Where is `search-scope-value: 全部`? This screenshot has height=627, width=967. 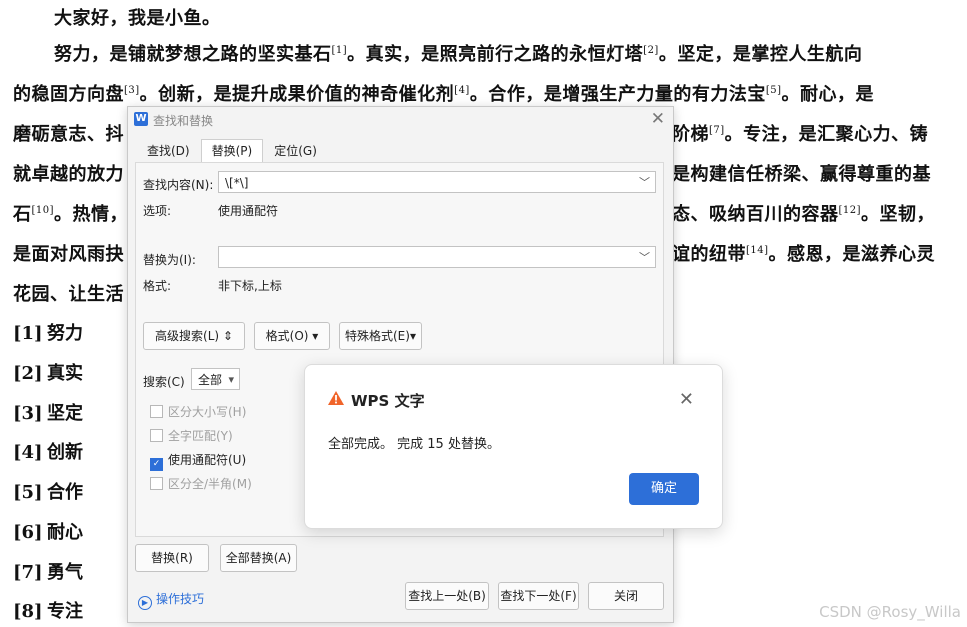
search-scope-value: 全部 is located at coordinates (210, 380).